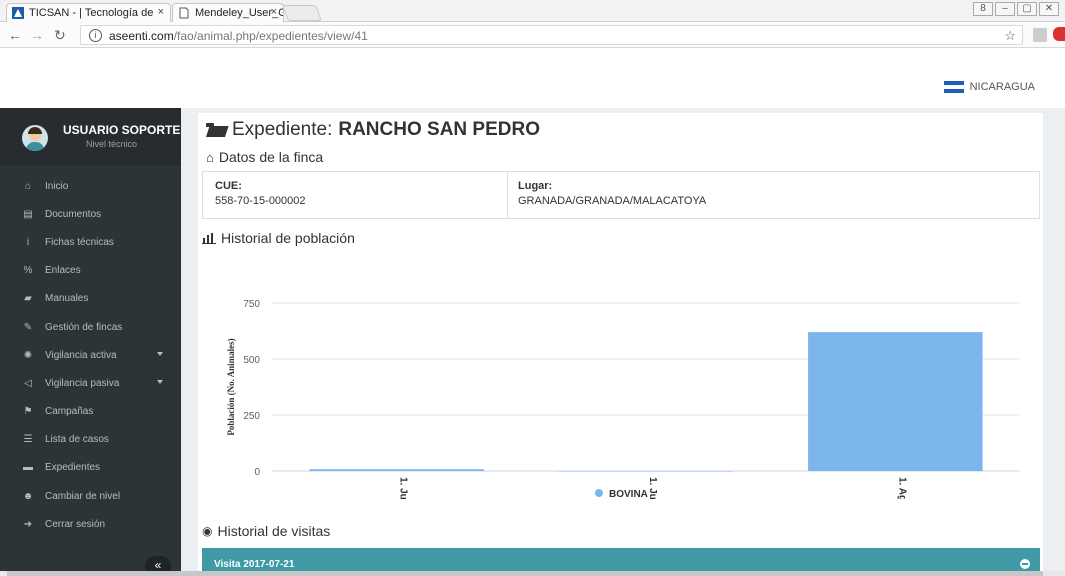 The width and height of the screenshot is (1065, 576). What do you see at coordinates (652, 488) in the screenshot?
I see `x-tick-label: 1. Jul` at bounding box center [652, 488].